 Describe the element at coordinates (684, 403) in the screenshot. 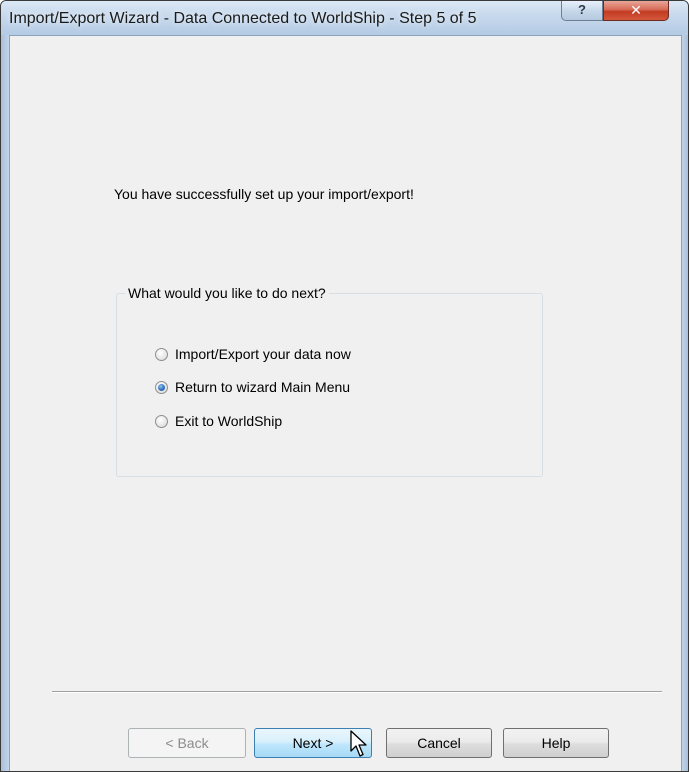

I see `window-frame-right` at that location.